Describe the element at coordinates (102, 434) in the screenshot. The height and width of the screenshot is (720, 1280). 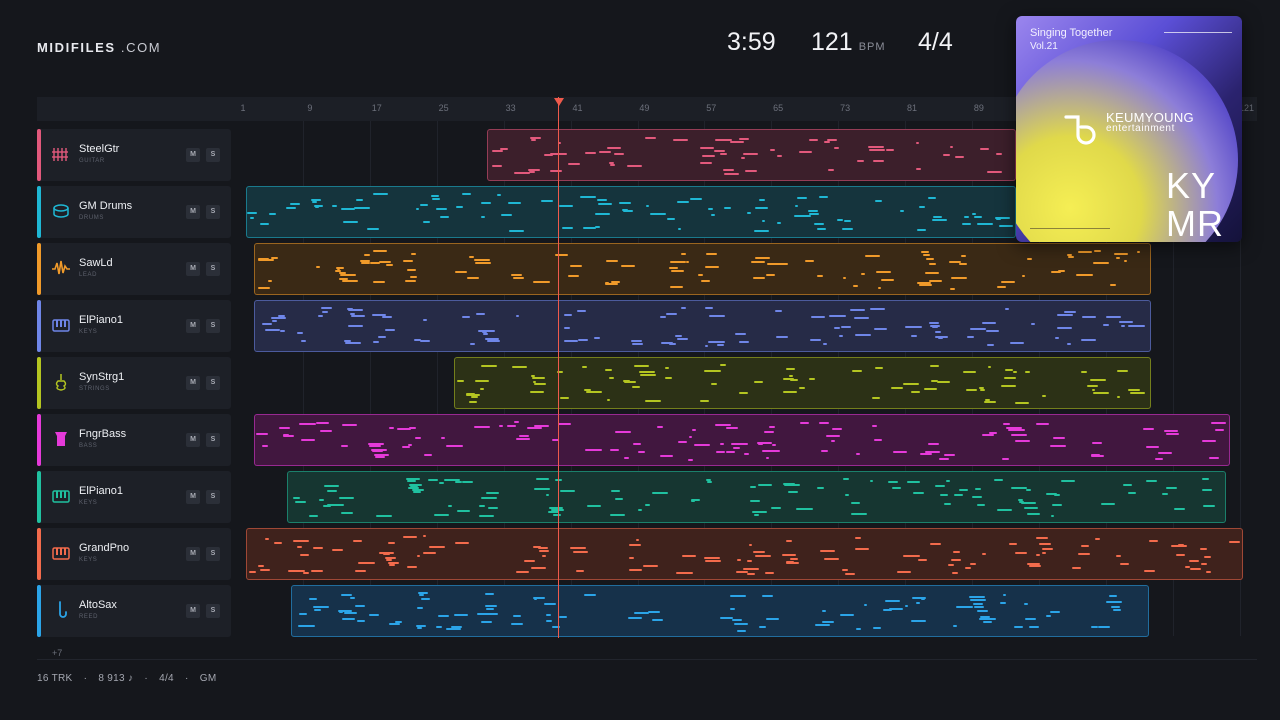
I see `track-name: FngrBass` at that location.